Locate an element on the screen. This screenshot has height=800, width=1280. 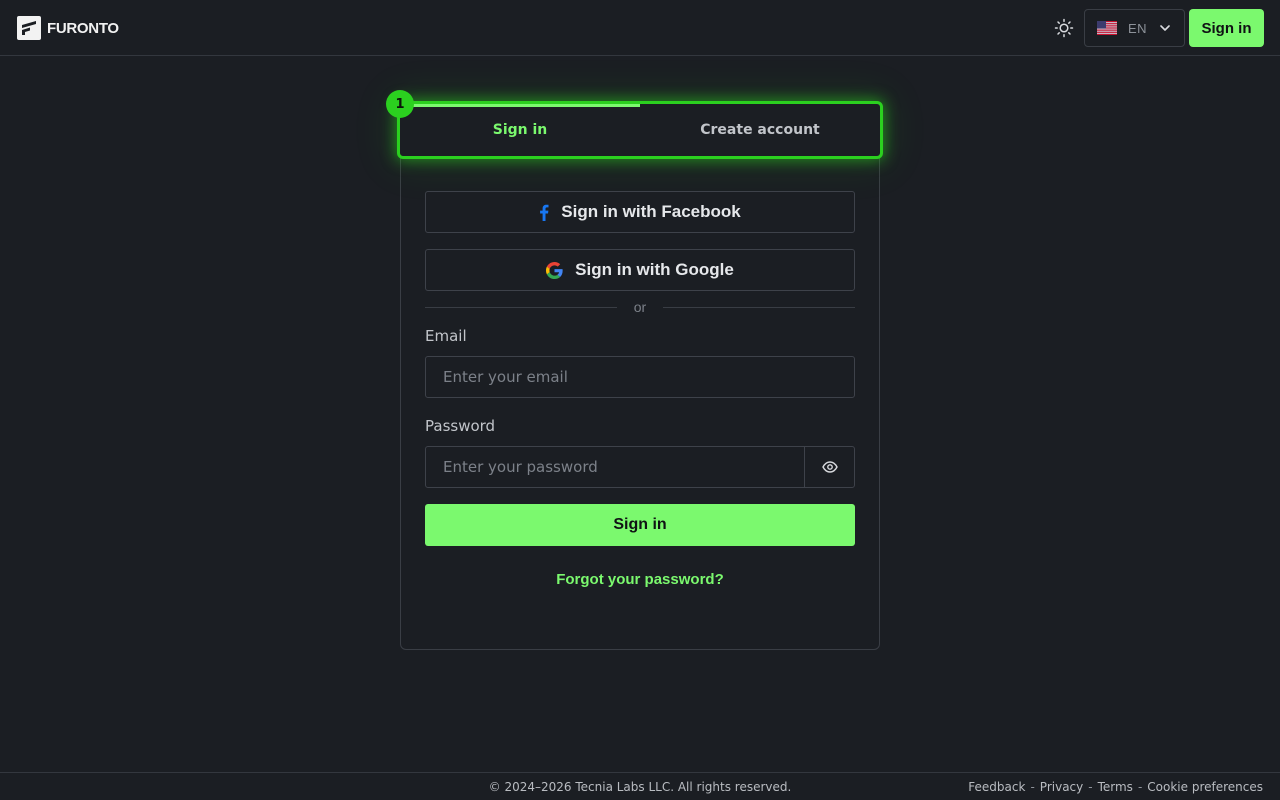
email-label: Email is located at coordinates (446, 336).